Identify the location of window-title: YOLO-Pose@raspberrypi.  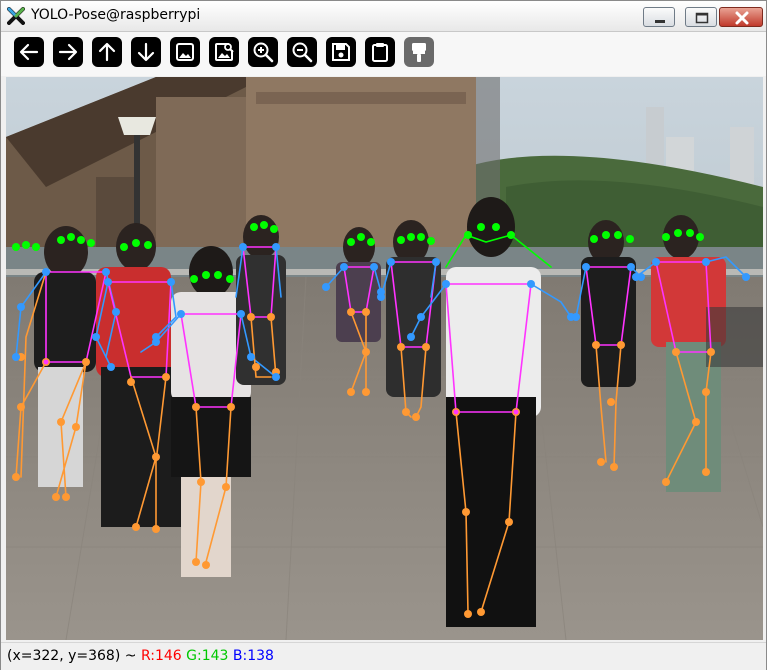
(116, 15).